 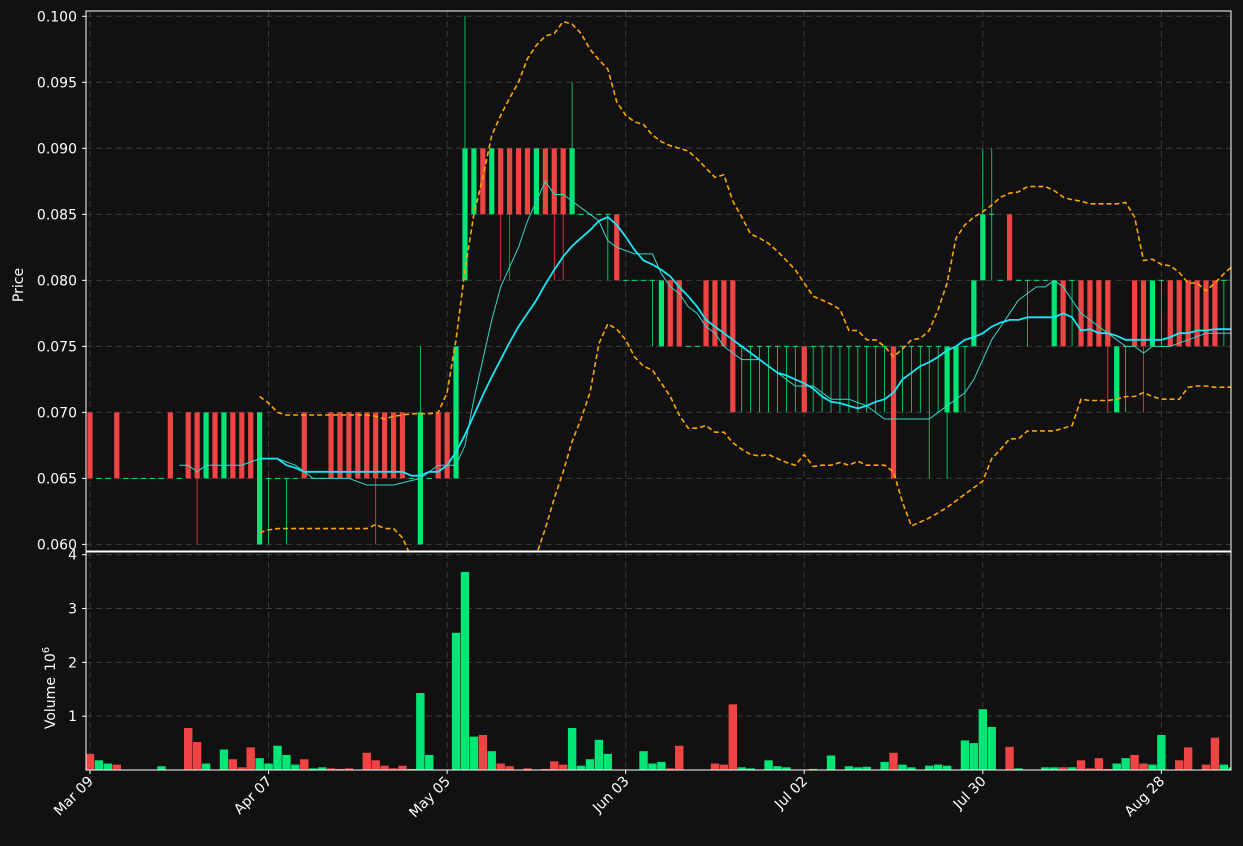 What do you see at coordinates (19, 285) in the screenshot?
I see `price-axis-label: Price` at bounding box center [19, 285].